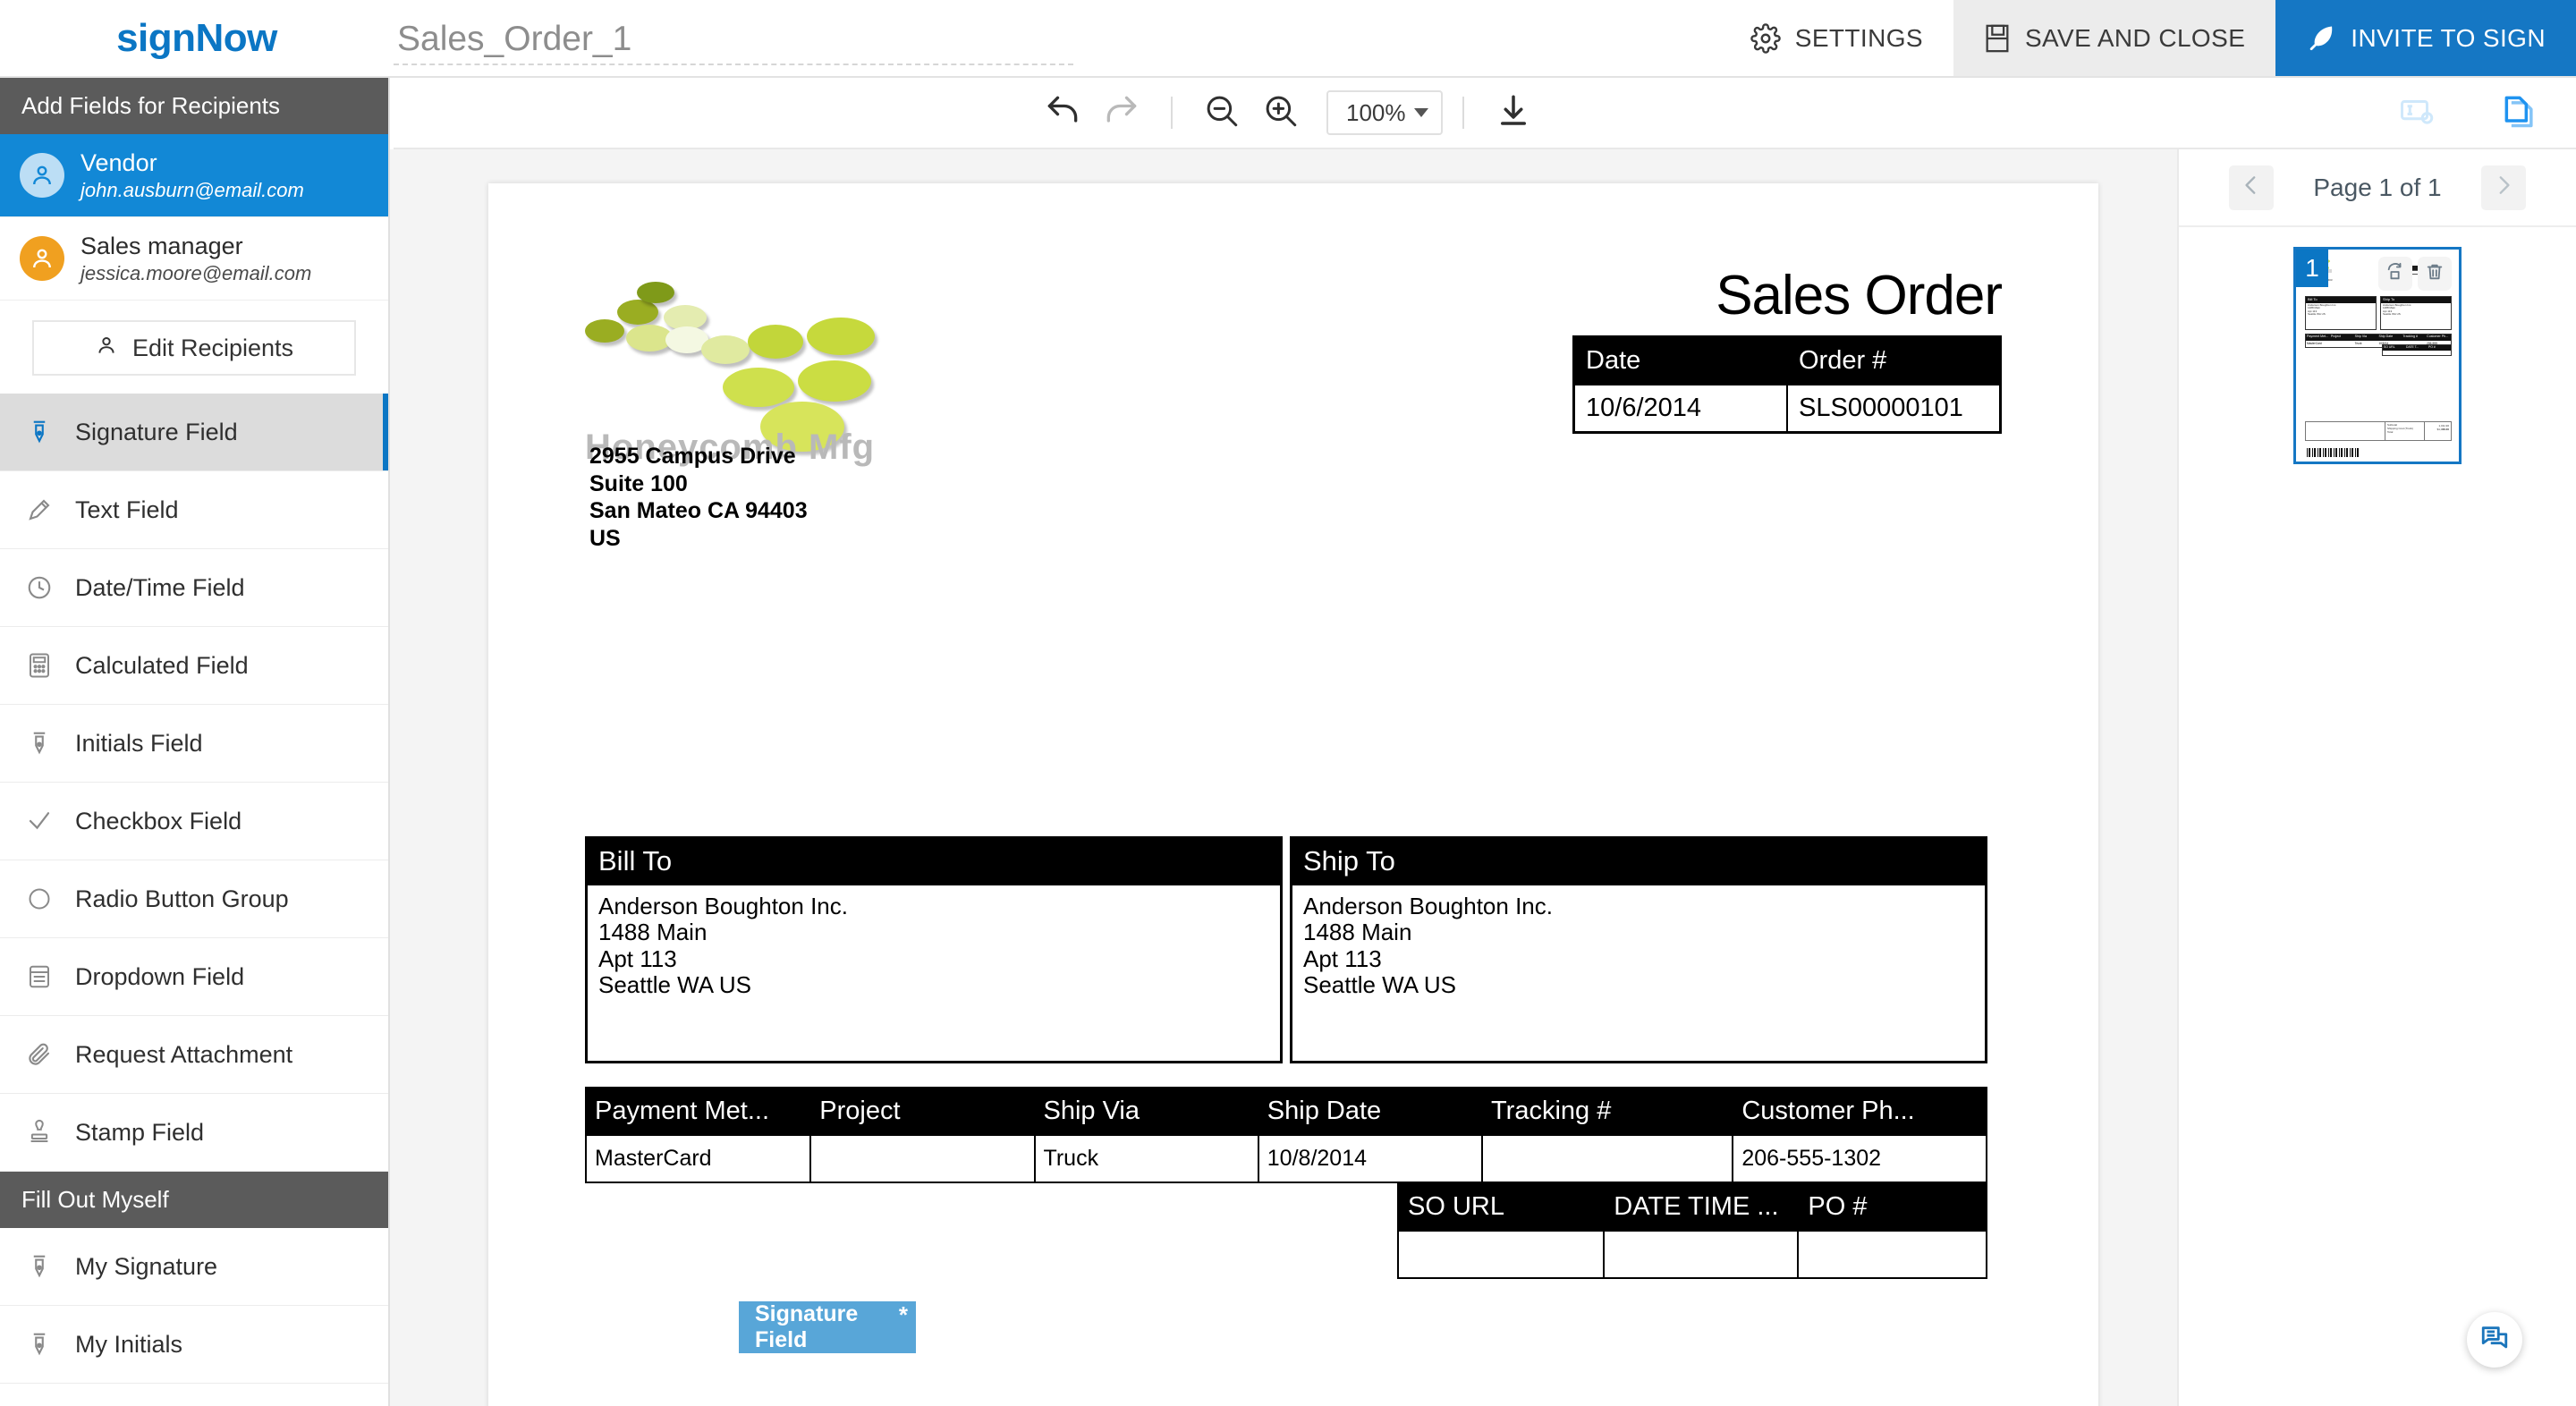 The width and height of the screenshot is (2576, 1406). I want to click on save-label: SAVE AND CLOSE, so click(2135, 38).